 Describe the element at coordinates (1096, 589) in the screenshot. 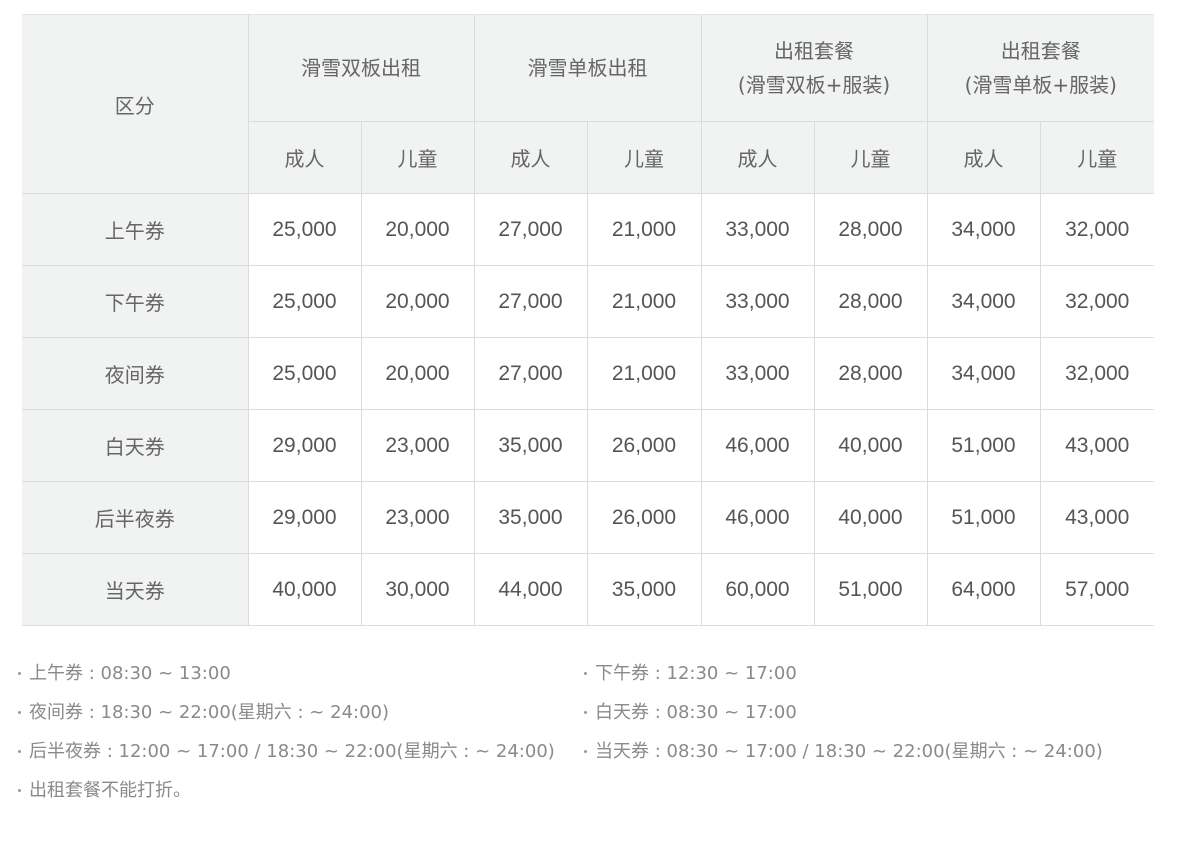

I see `price-cell: 57,000` at that location.